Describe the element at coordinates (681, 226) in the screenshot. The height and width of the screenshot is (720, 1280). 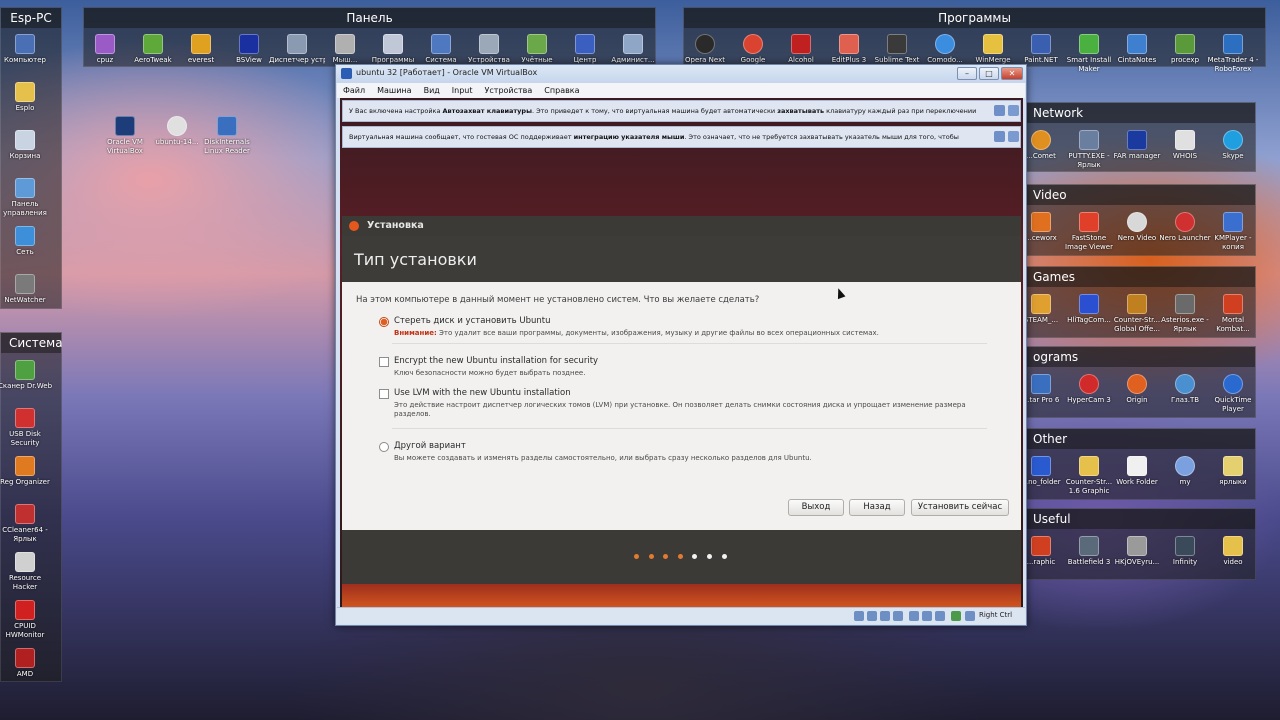
I see `installer-titlebar: Установка` at that location.